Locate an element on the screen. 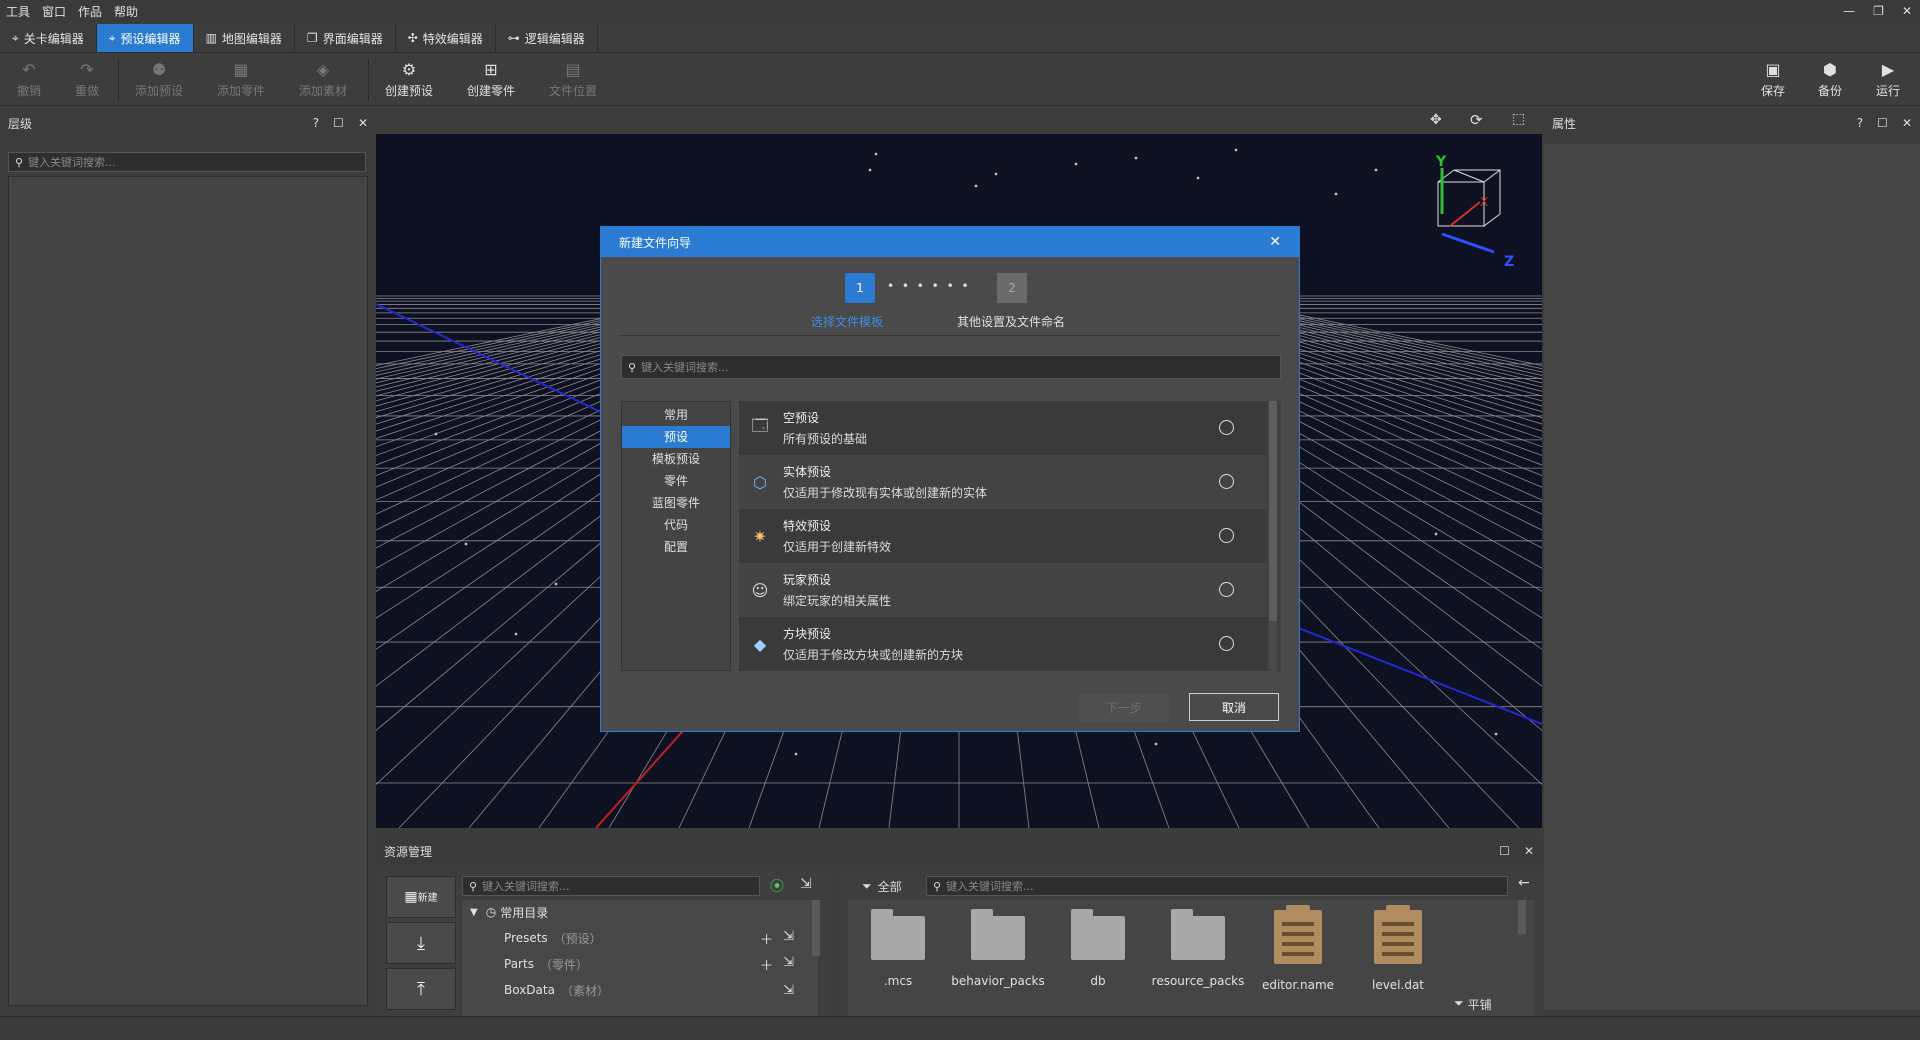 This screenshot has height=1040, width=1920. cancel-button: 取消 is located at coordinates (1234, 707).